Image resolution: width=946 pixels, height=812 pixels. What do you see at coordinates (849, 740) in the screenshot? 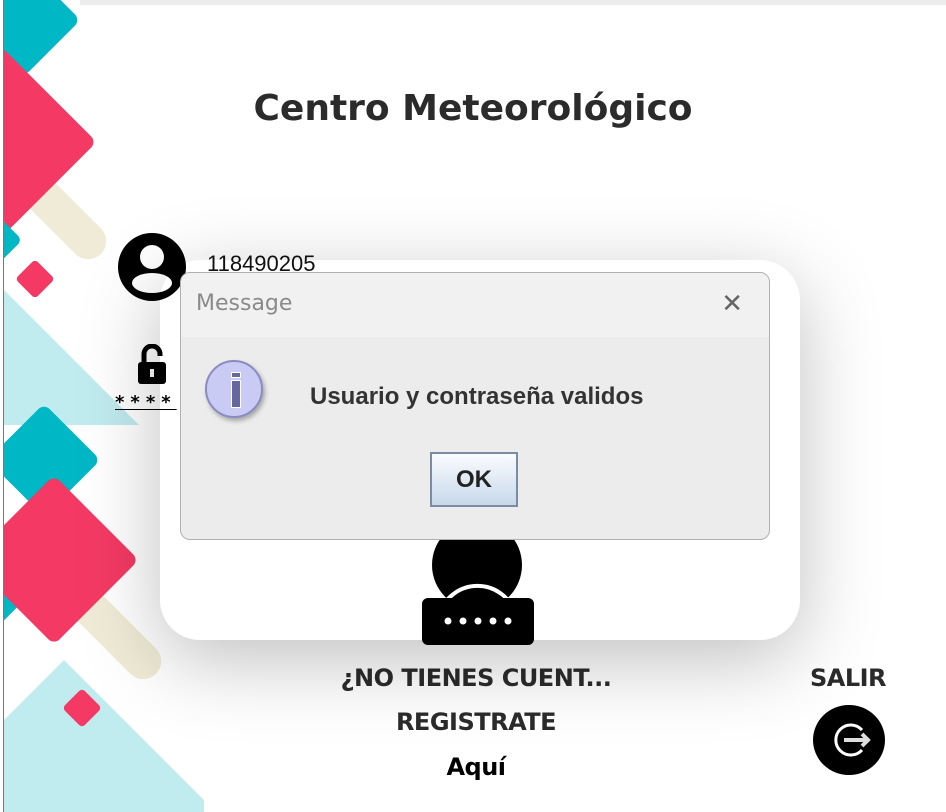
I see `exit-icon` at bounding box center [849, 740].